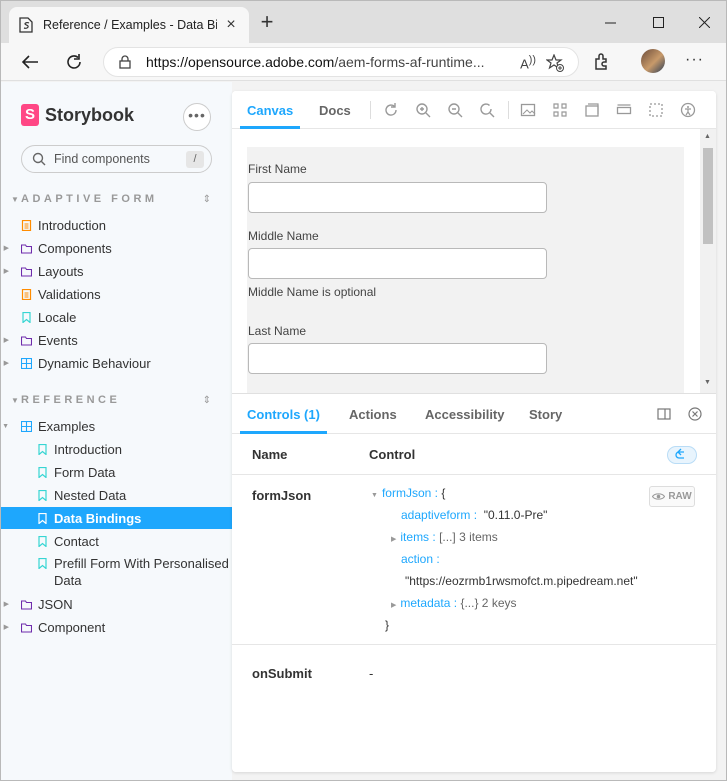 The height and width of the screenshot is (781, 727). I want to click on tab-controls: Controls (1), so click(283, 414).